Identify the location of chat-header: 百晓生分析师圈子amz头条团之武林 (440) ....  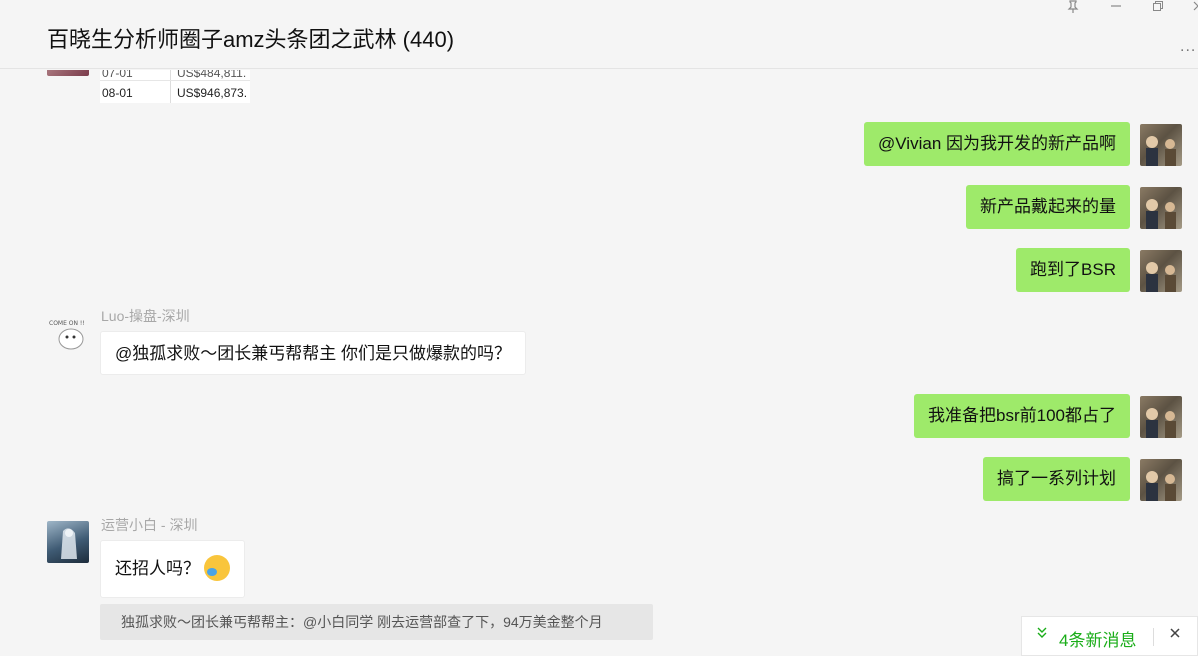
(599, 34).